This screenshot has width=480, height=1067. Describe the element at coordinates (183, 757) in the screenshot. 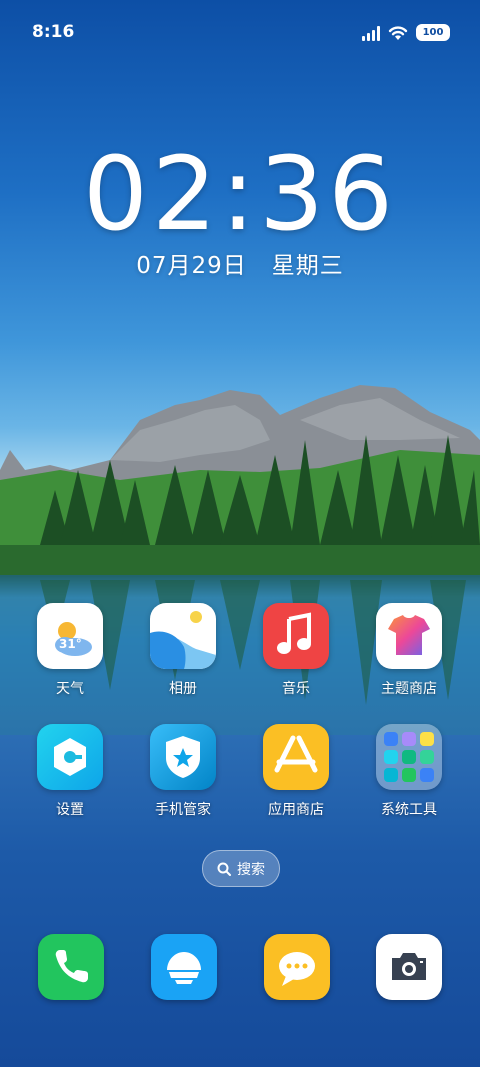

I see `security-icon` at that location.